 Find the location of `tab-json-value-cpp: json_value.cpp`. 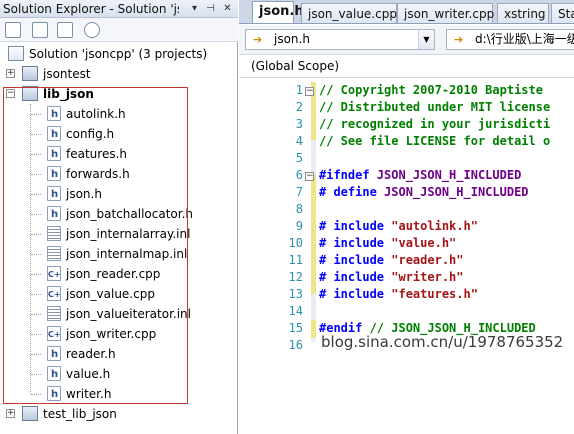

tab-json-value-cpp: json_value.cpp is located at coordinates (349, 13).